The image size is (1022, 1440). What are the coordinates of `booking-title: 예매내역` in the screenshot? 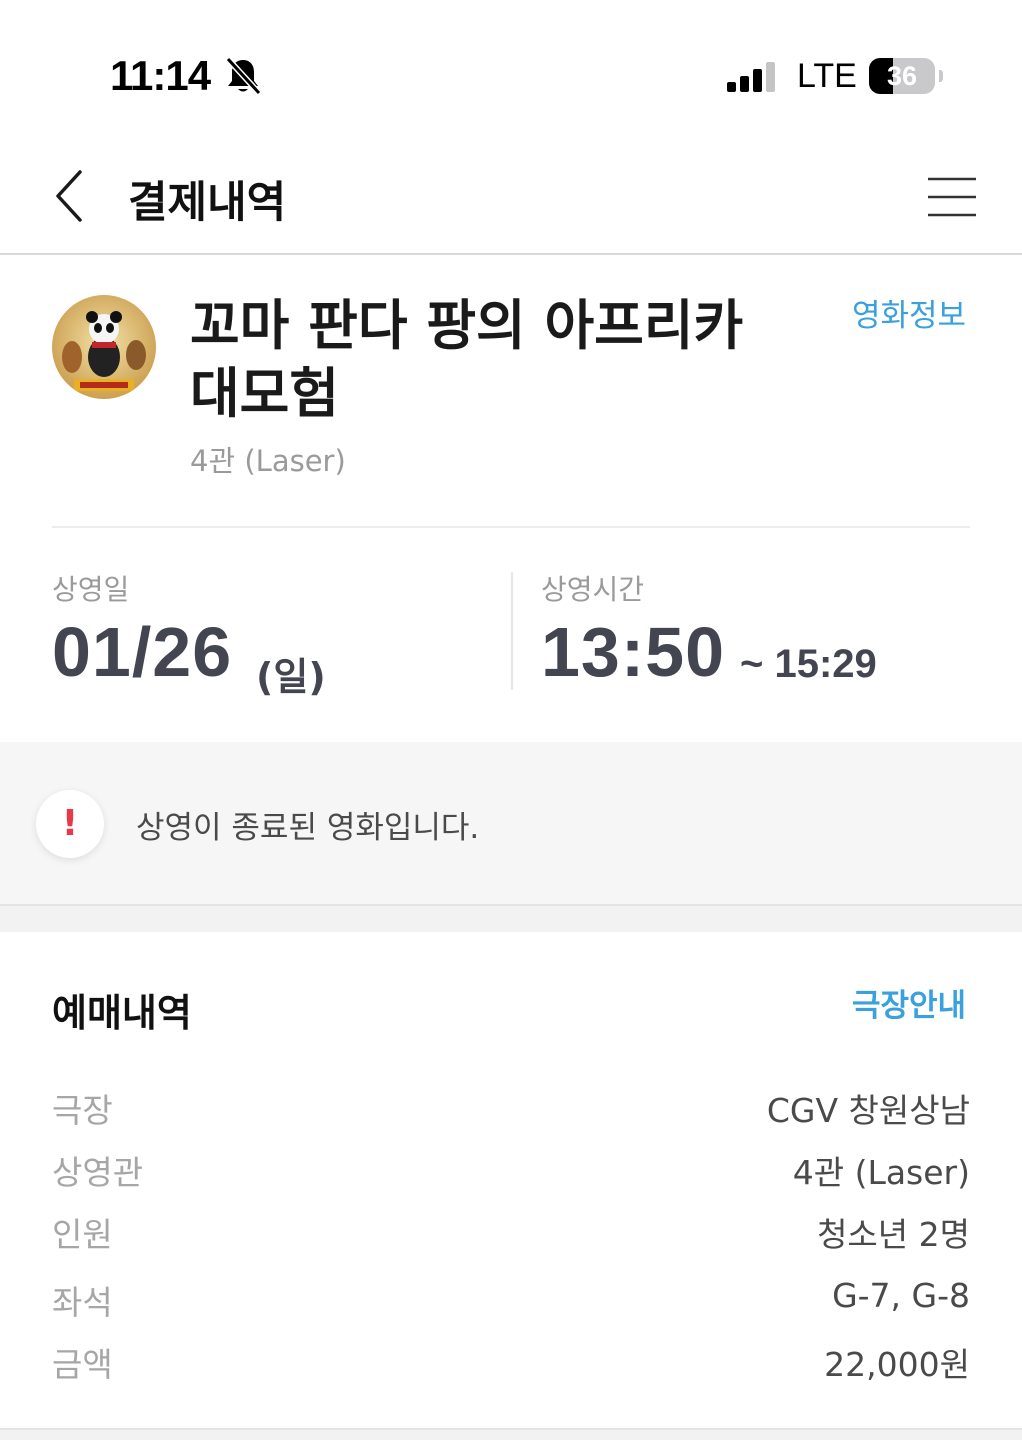 It's located at (122, 1013).